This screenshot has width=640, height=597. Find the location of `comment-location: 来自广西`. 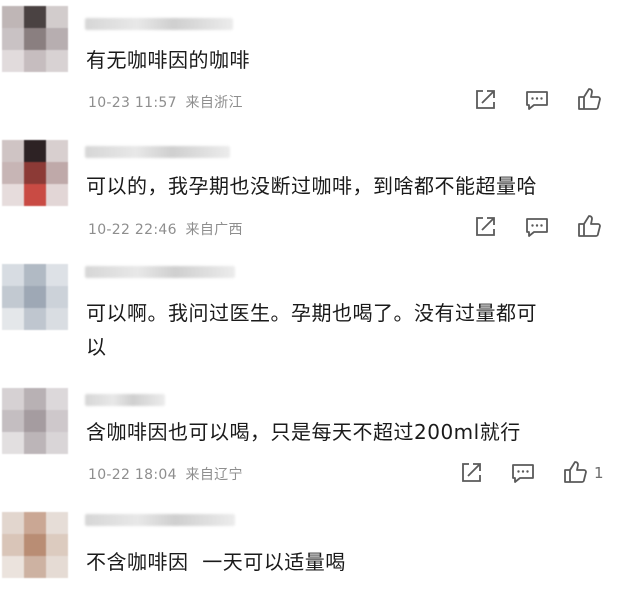

comment-location: 来自广西 is located at coordinates (214, 230).